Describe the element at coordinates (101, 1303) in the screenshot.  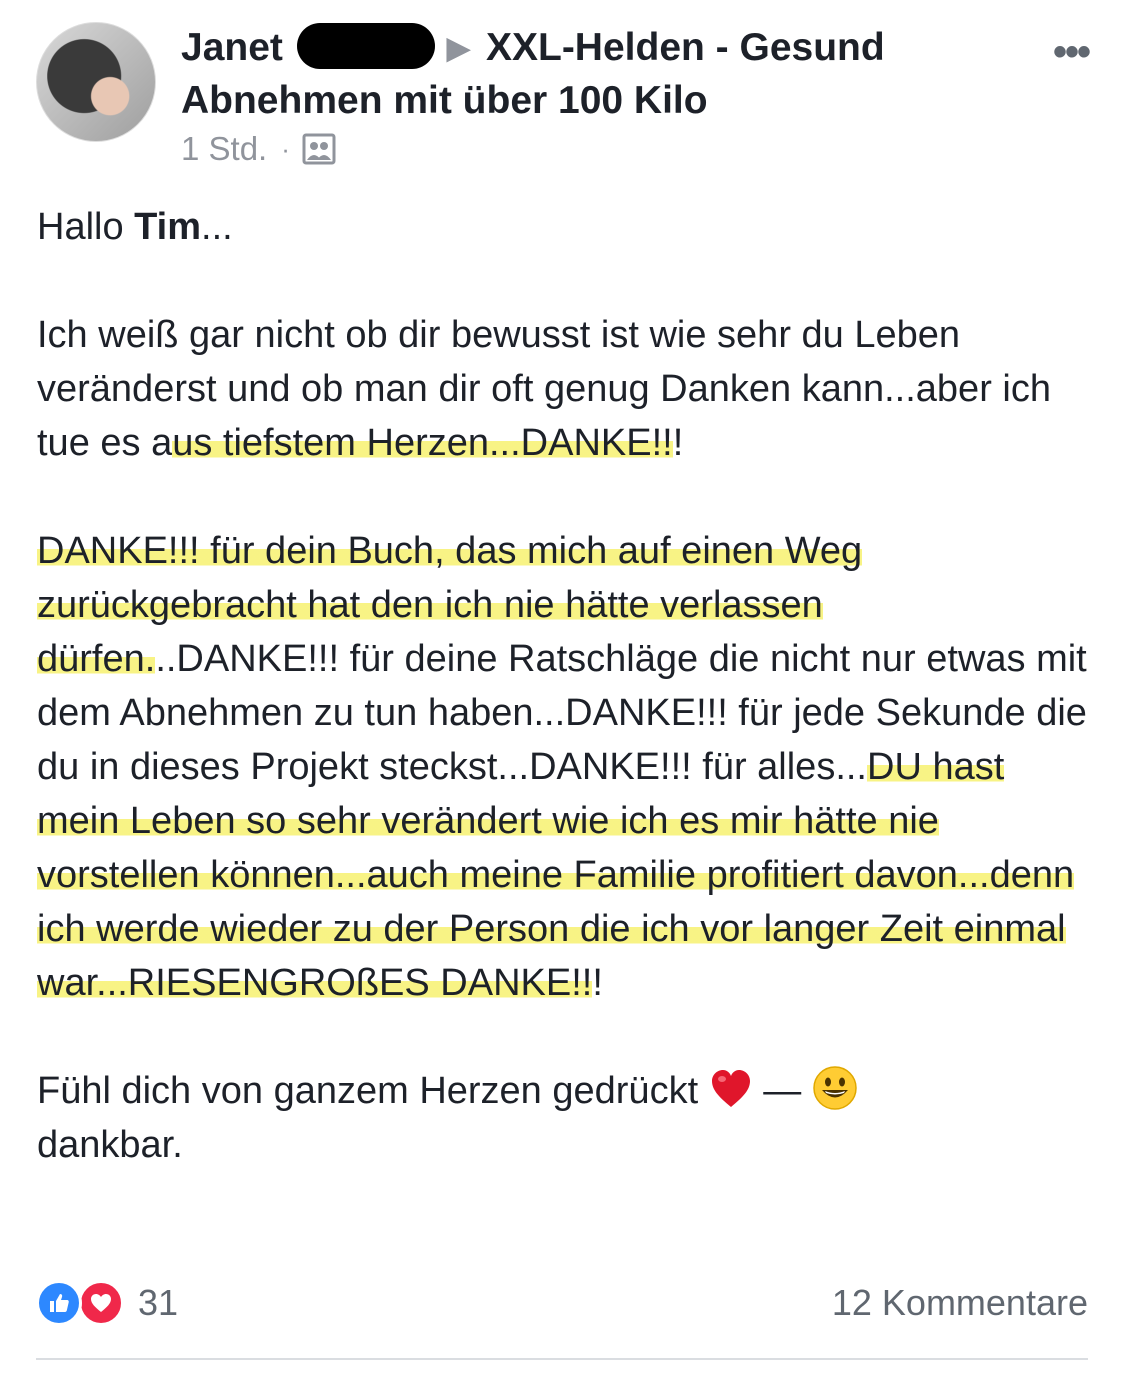
I see `love-reaction-icon` at that location.